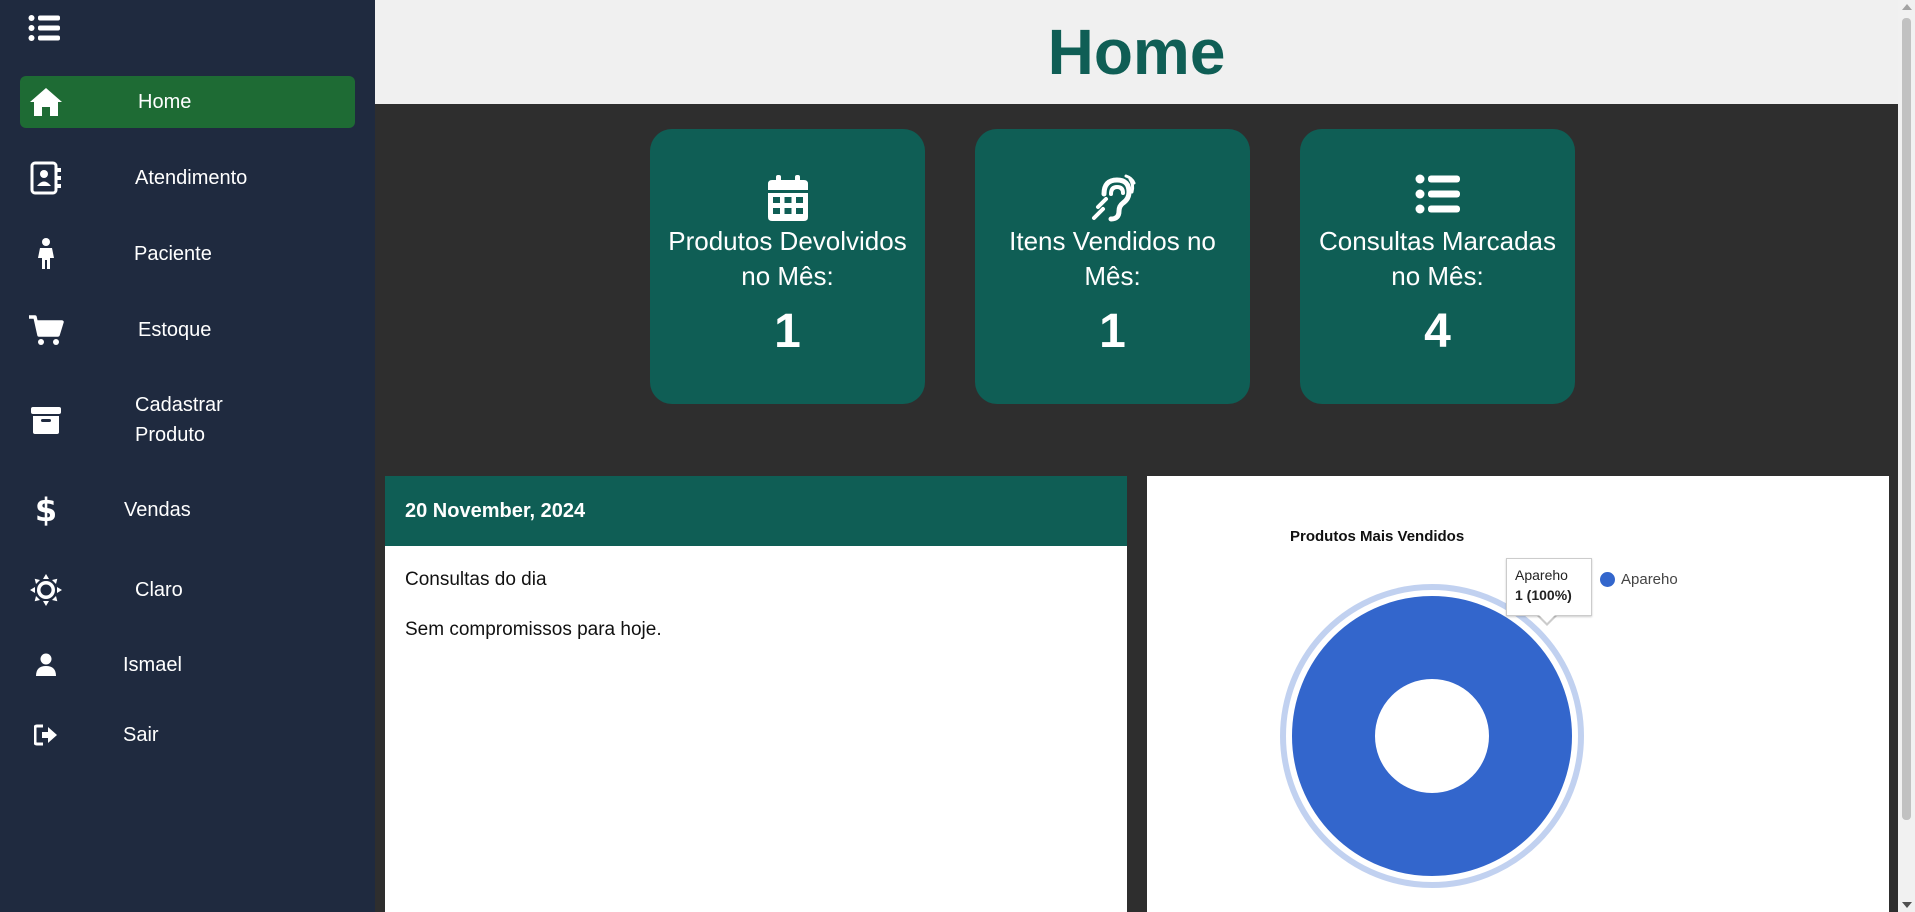 The image size is (1915, 912). I want to click on stat-card-title: Consultas Marcadas no Mês:, so click(1437, 258).